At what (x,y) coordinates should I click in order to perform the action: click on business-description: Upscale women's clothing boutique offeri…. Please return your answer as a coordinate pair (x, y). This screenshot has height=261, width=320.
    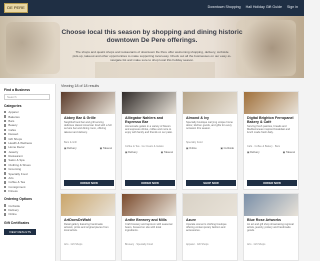
    Looking at the image, I should click on (206, 228).